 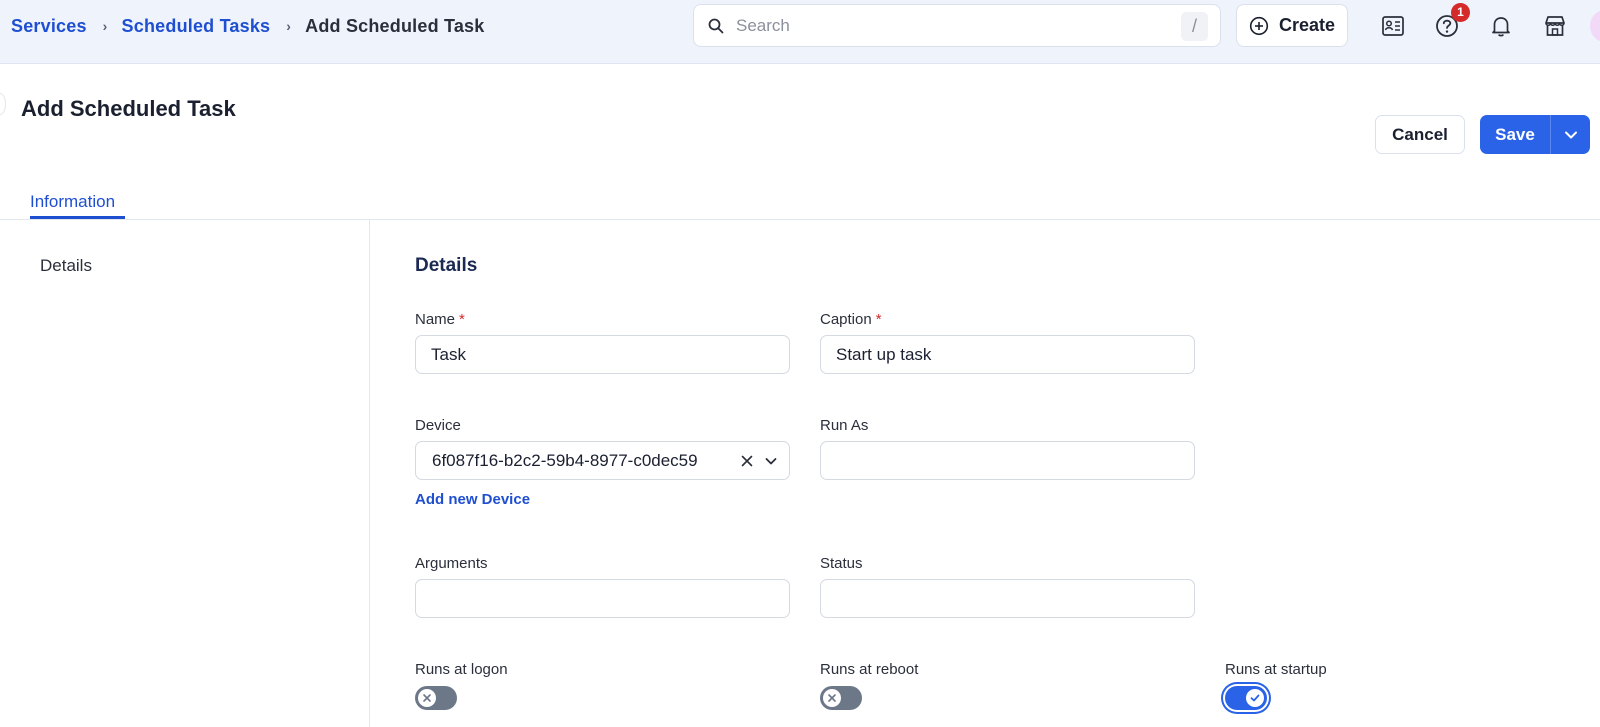 What do you see at coordinates (869, 669) in the screenshot?
I see `runs-at-reboot-label: Runs at reboot` at bounding box center [869, 669].